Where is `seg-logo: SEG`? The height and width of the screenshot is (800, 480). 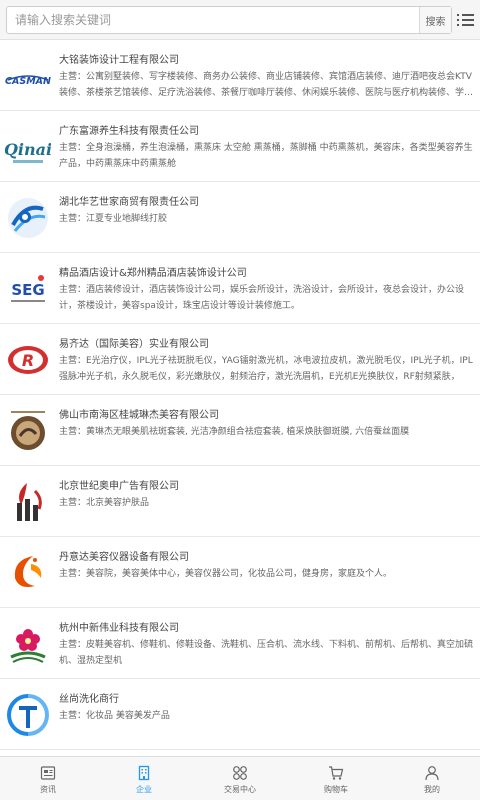
seg-logo: SEG is located at coordinates (28, 289).